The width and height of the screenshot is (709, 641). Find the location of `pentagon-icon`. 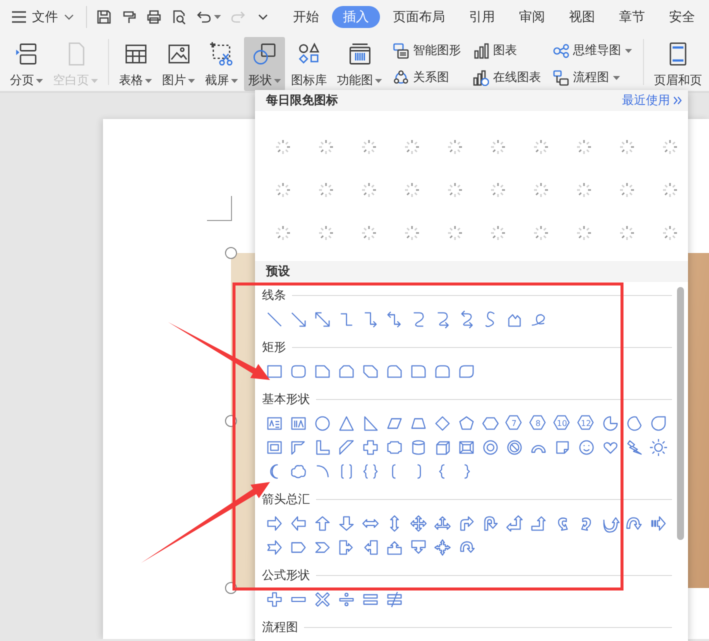

pentagon-icon is located at coordinates (466, 423).